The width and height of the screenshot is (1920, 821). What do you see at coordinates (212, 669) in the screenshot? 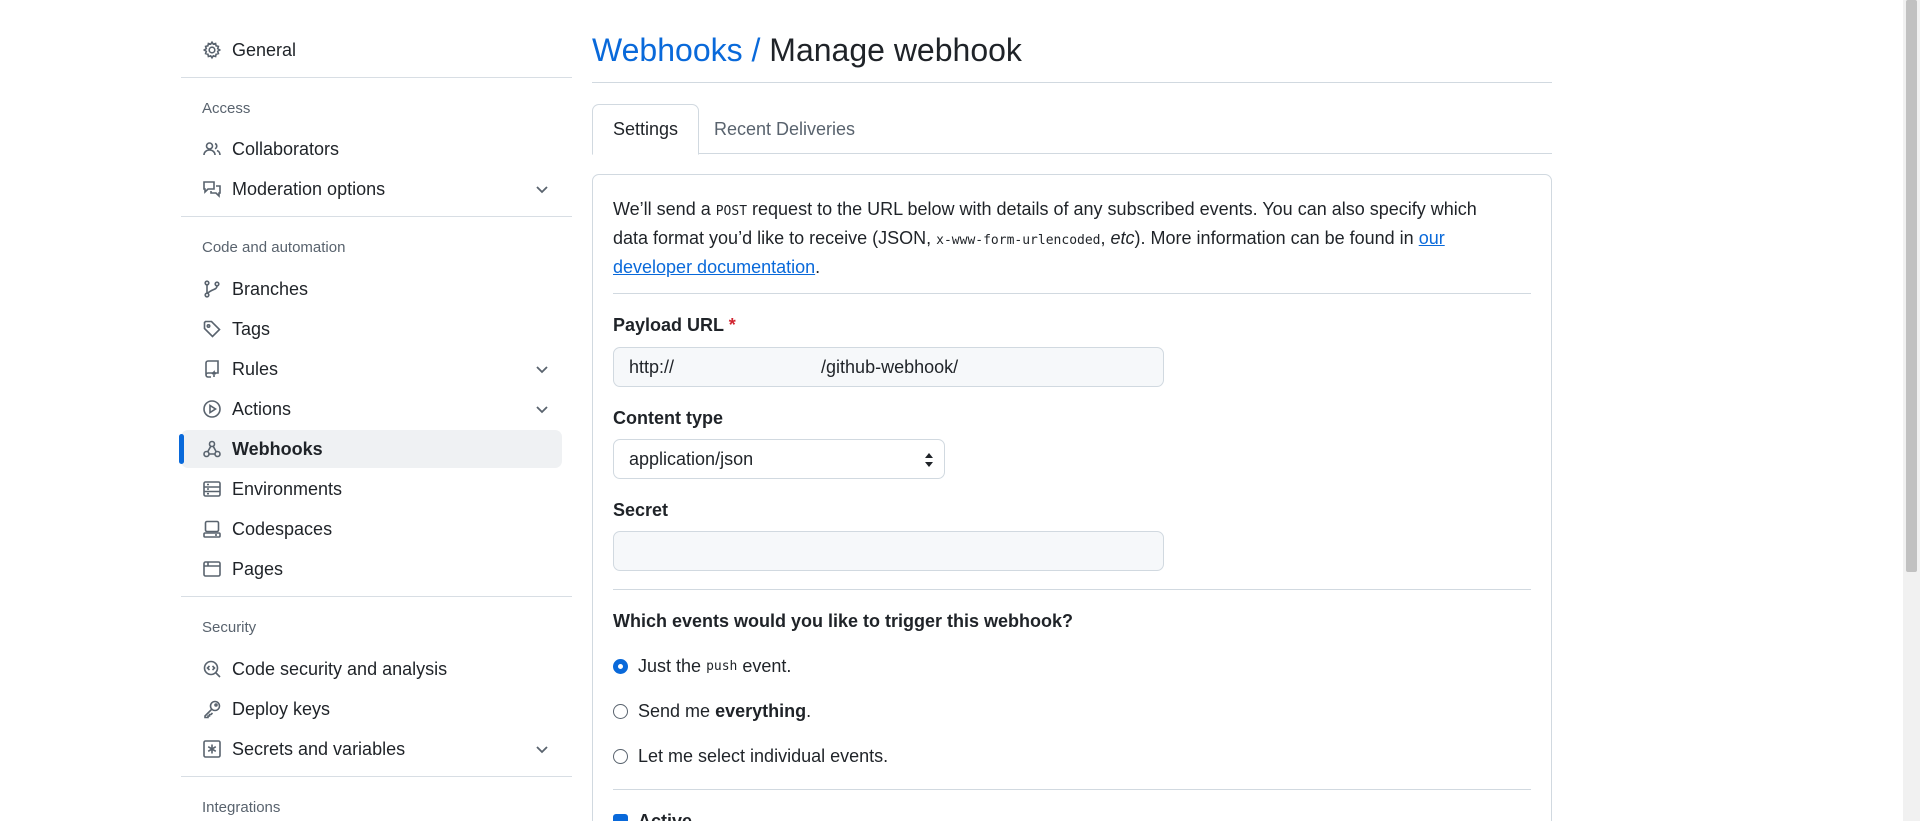
I see `codescan-icon` at bounding box center [212, 669].